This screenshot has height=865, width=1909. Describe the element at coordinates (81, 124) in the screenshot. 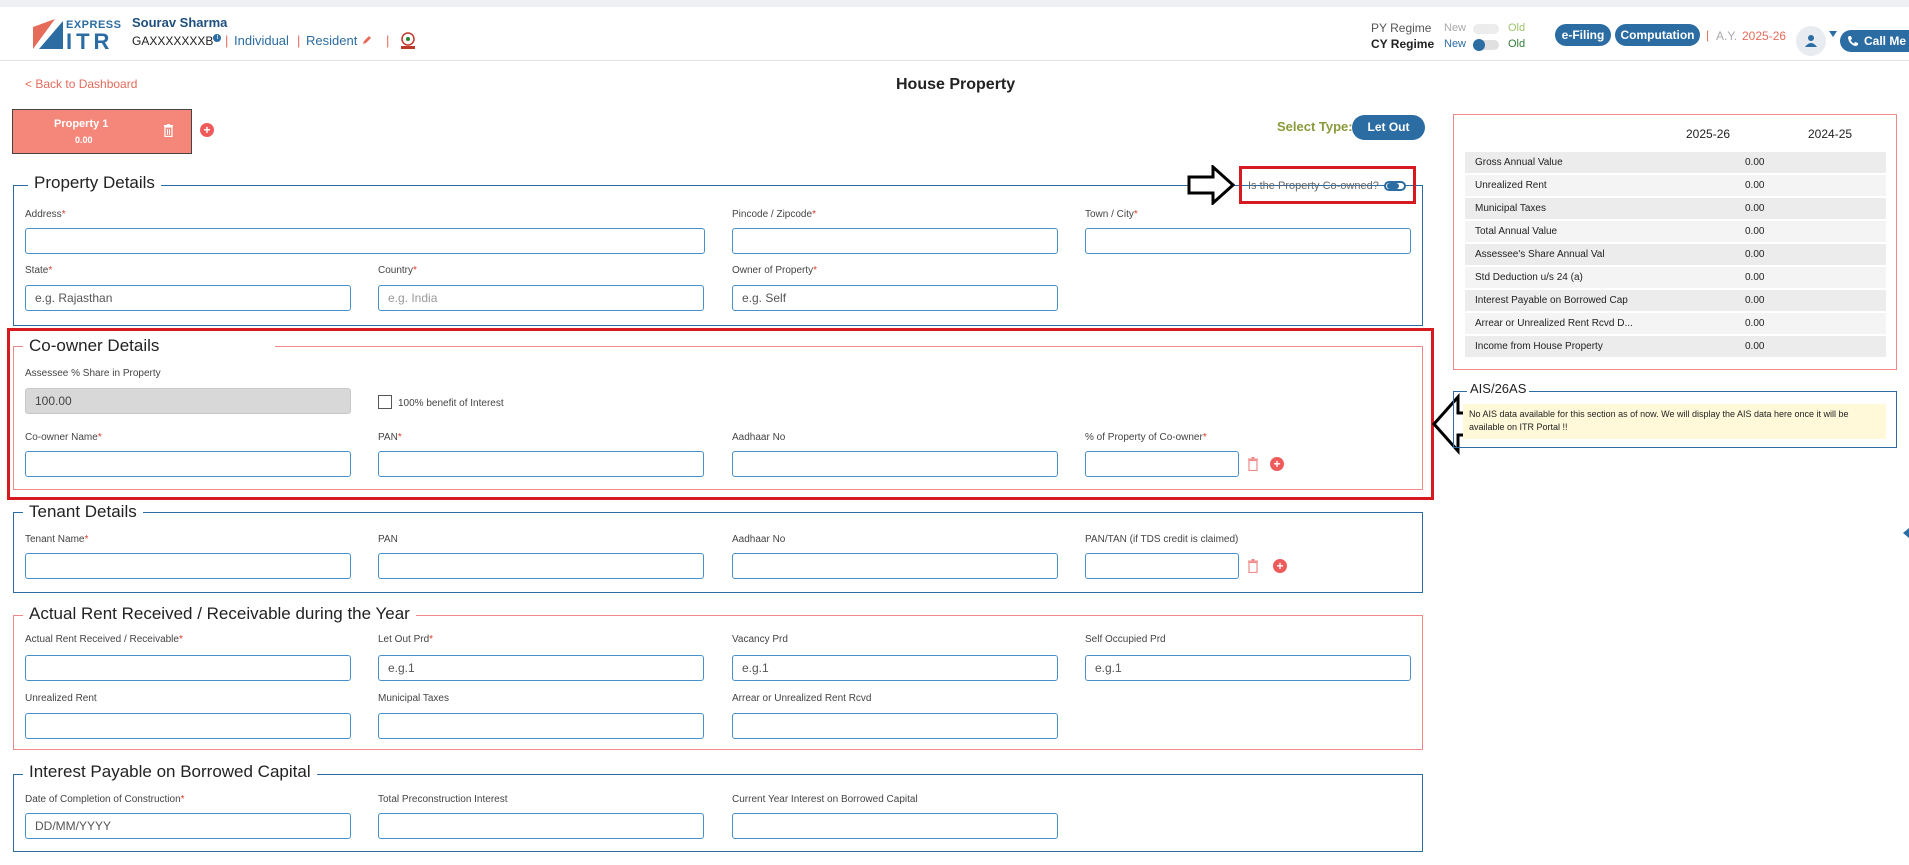

I see `property-tab-name: Property 1` at that location.